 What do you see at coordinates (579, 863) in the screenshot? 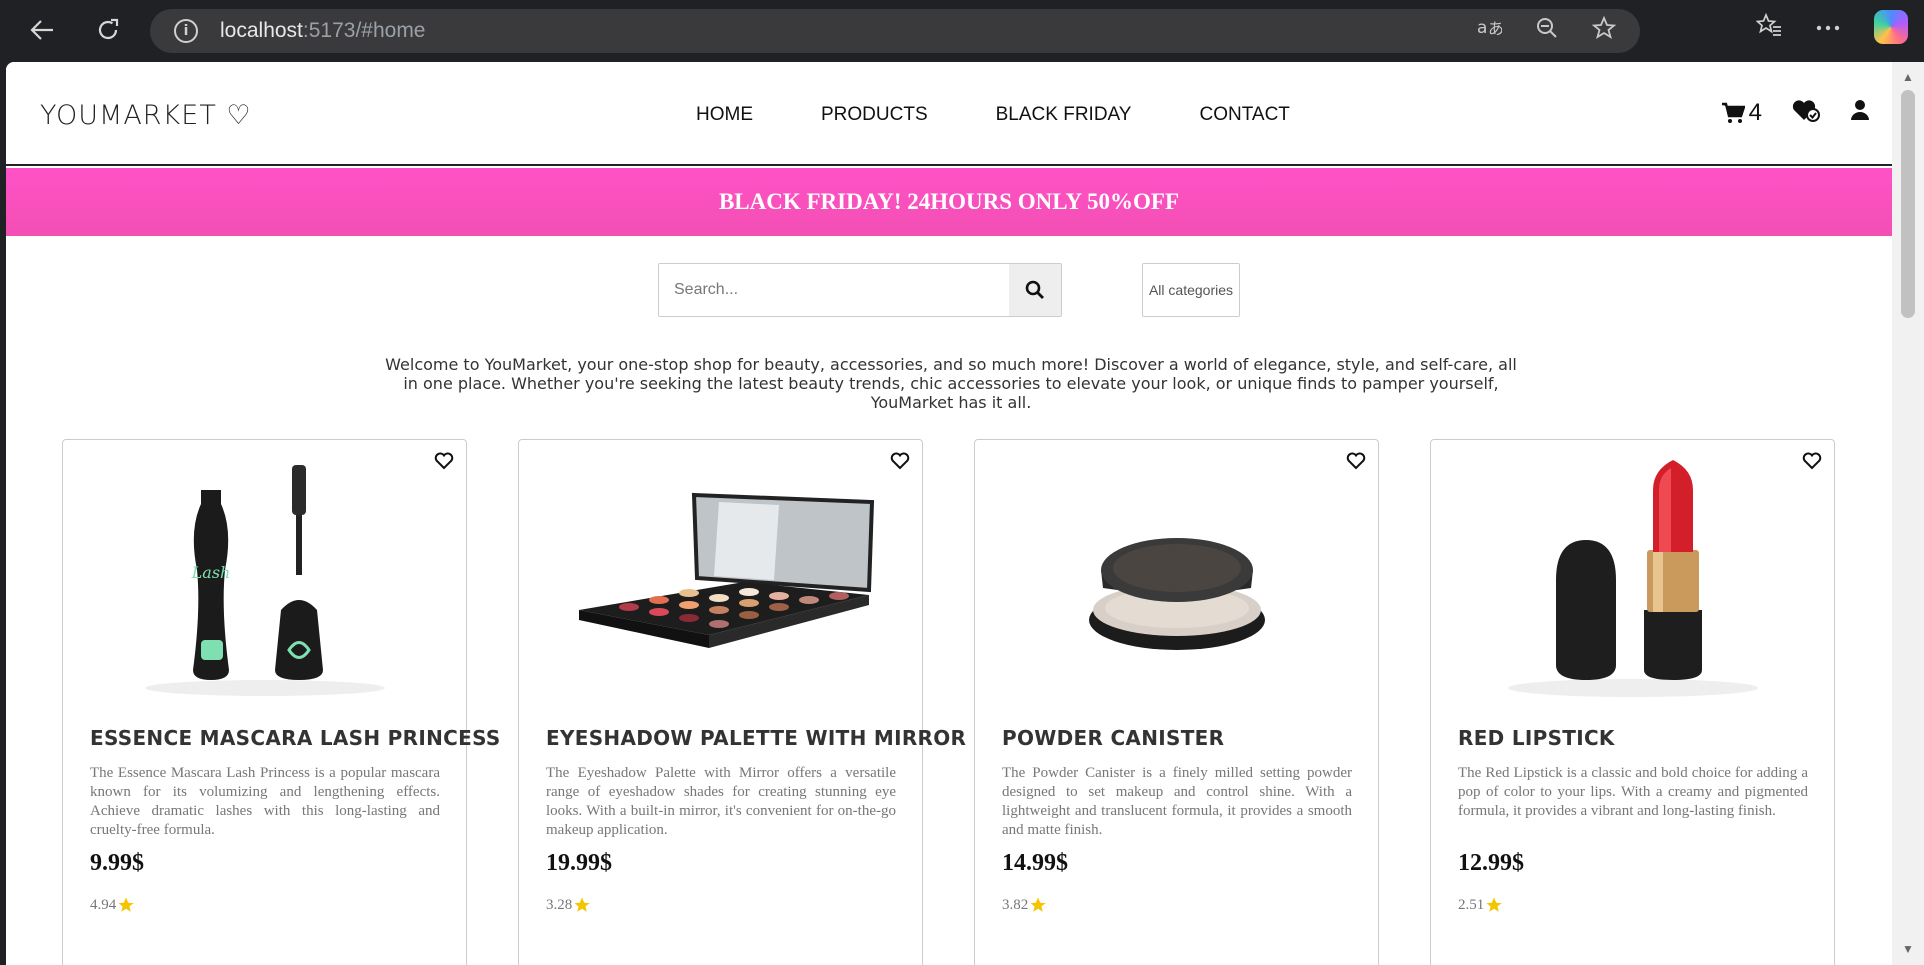
I see `product-price: 19.99$` at bounding box center [579, 863].